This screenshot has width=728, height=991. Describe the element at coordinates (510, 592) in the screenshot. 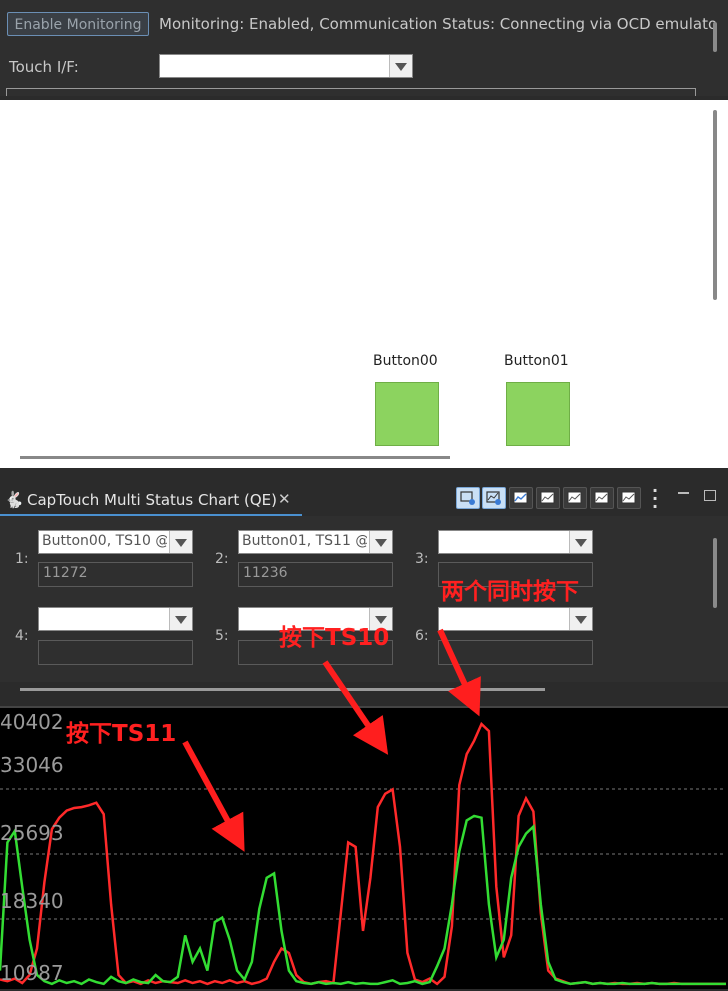

I see `annotation-both: 两个同时按下` at that location.